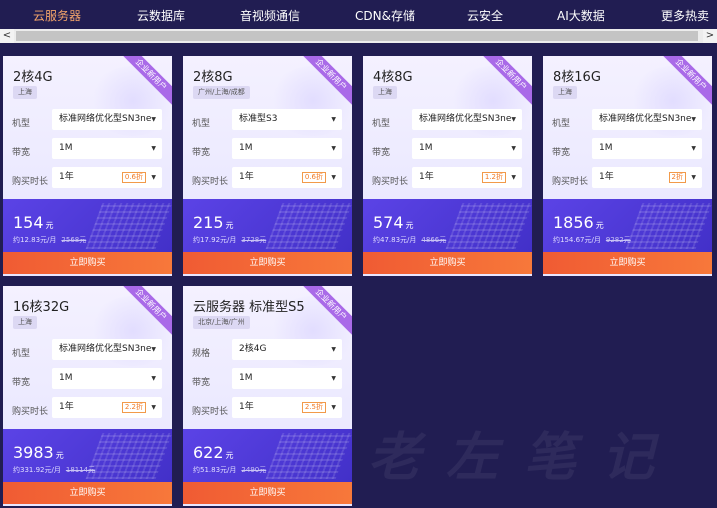 The width and height of the screenshot is (717, 508). I want to click on monthly-price: 约51.83元/月 2490元, so click(229, 470).